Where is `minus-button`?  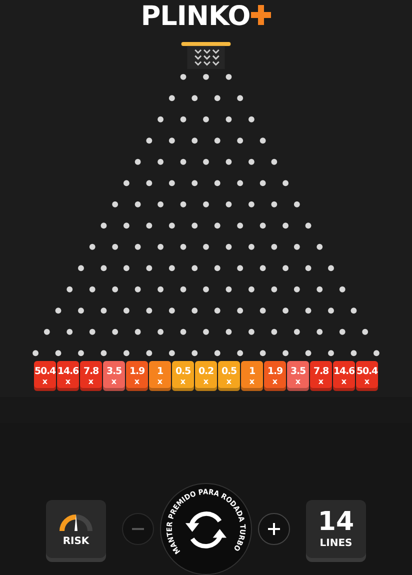
minus-button is located at coordinates (138, 528).